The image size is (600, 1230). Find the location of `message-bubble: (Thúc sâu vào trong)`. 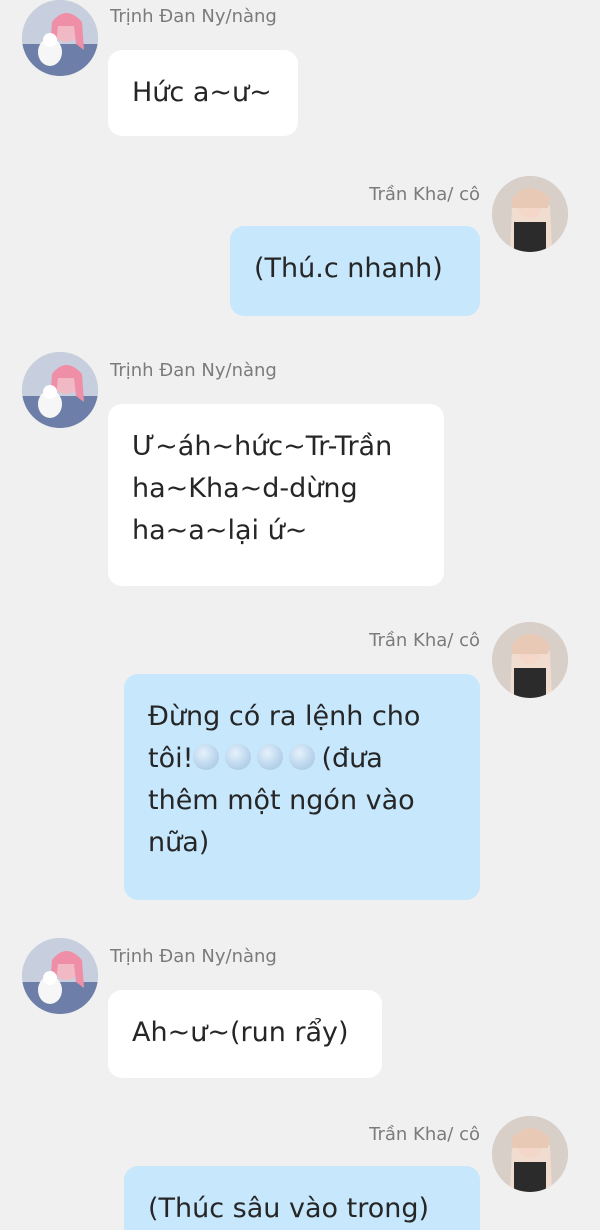

message-bubble: (Thúc sâu vào trong) is located at coordinates (302, 1198).